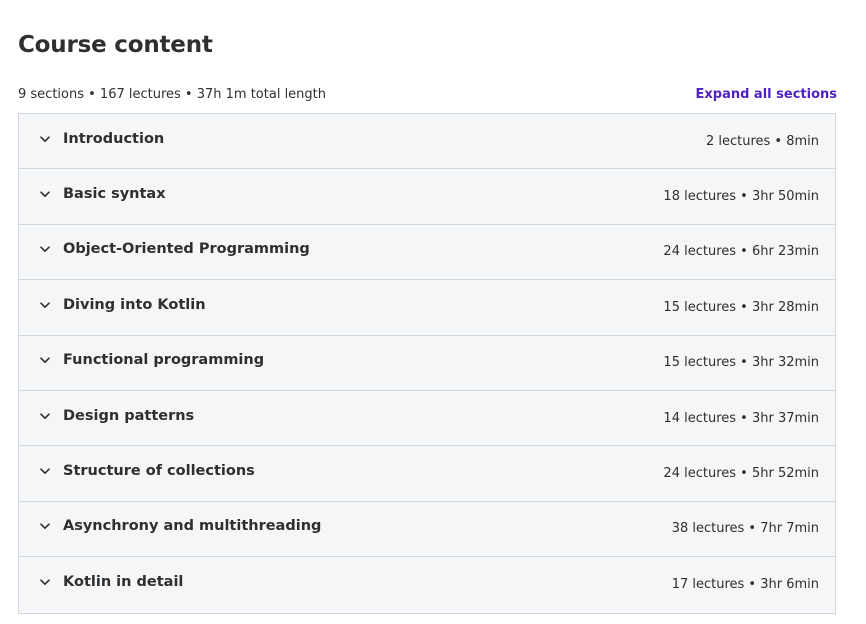 This screenshot has width=866, height=624. I want to click on section-row-design-patterns: Design patterns 14 lectures • 3hr 37min, so click(427, 418).